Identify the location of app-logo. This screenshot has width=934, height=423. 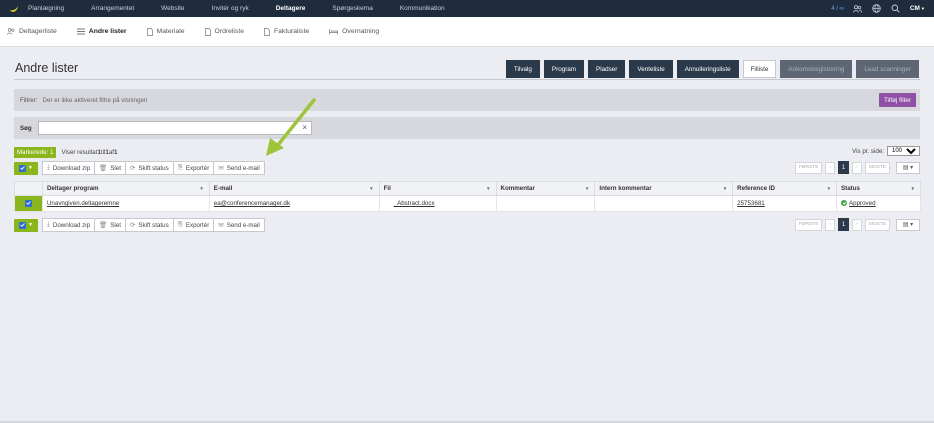
(14, 8).